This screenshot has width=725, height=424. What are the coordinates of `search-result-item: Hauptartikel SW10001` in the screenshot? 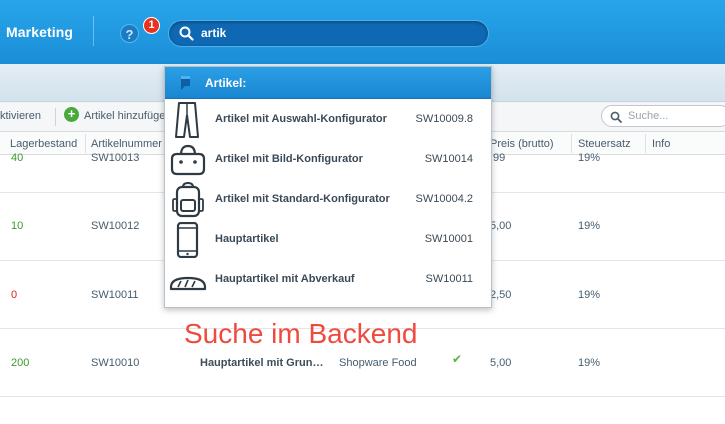 It's located at (328, 240).